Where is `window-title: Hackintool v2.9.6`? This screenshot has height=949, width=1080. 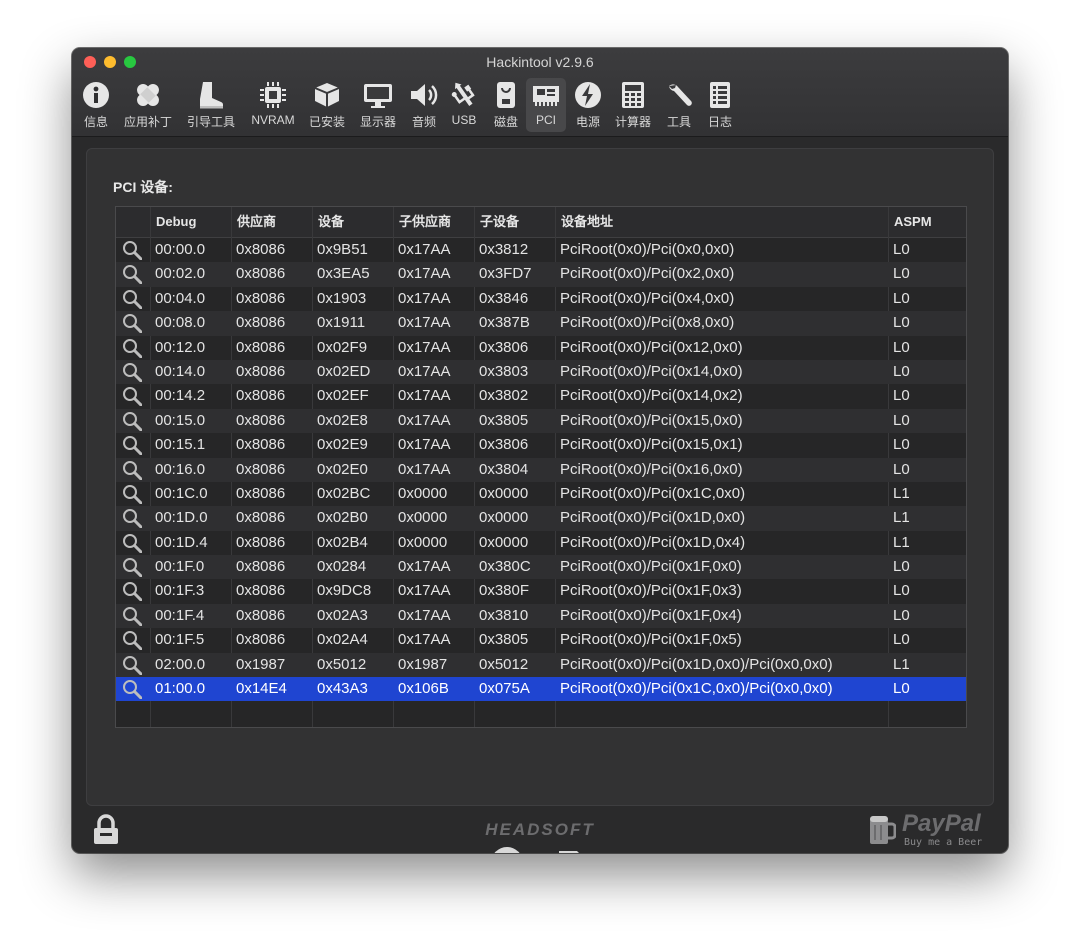
window-title: Hackintool v2.9.6 is located at coordinates (540, 62).